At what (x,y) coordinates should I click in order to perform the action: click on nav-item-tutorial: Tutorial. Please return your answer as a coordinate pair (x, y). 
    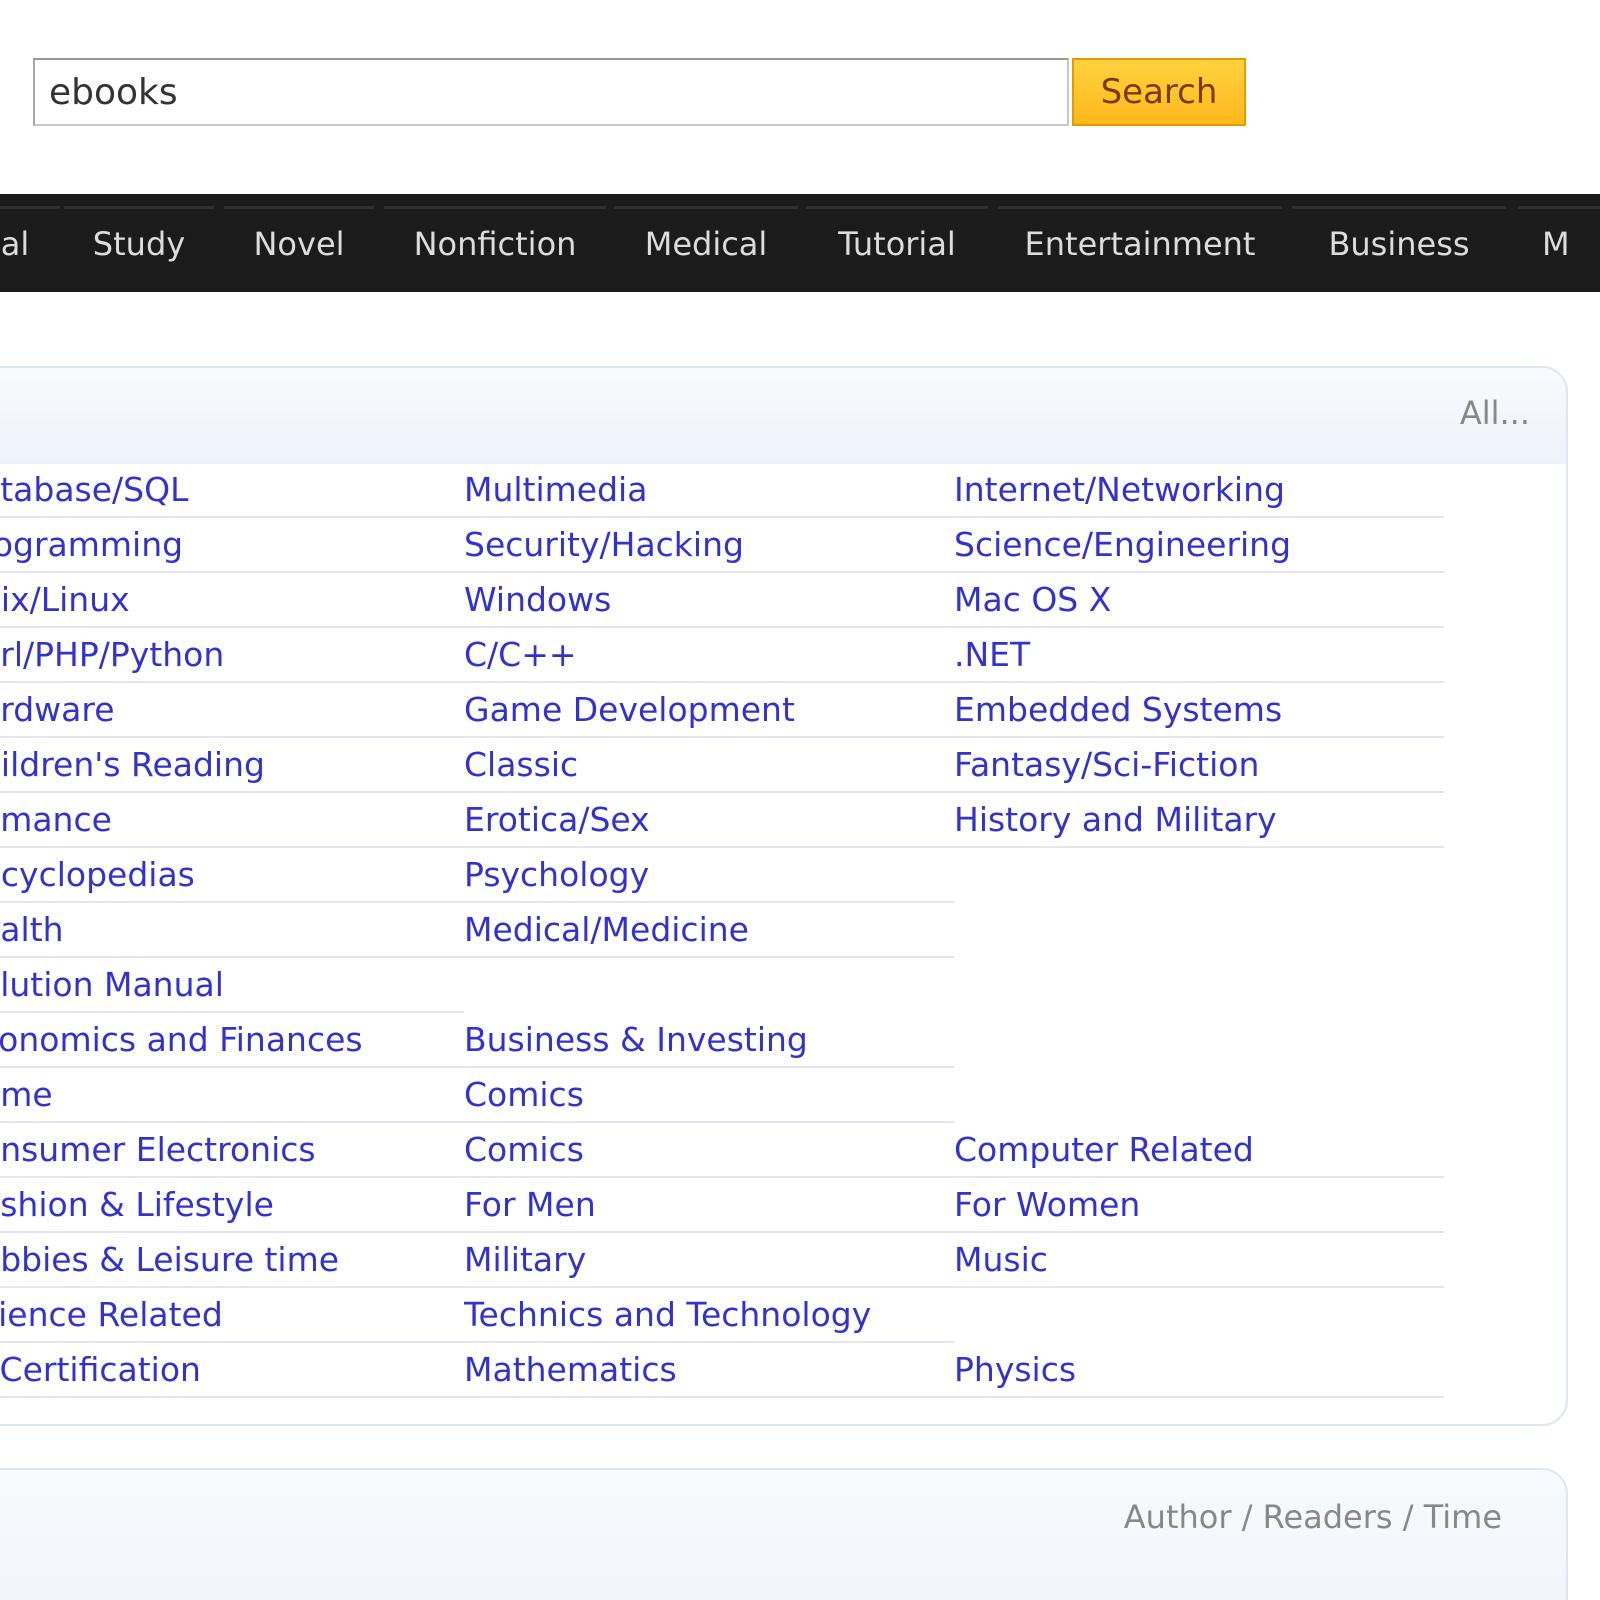
    Looking at the image, I should click on (897, 244).